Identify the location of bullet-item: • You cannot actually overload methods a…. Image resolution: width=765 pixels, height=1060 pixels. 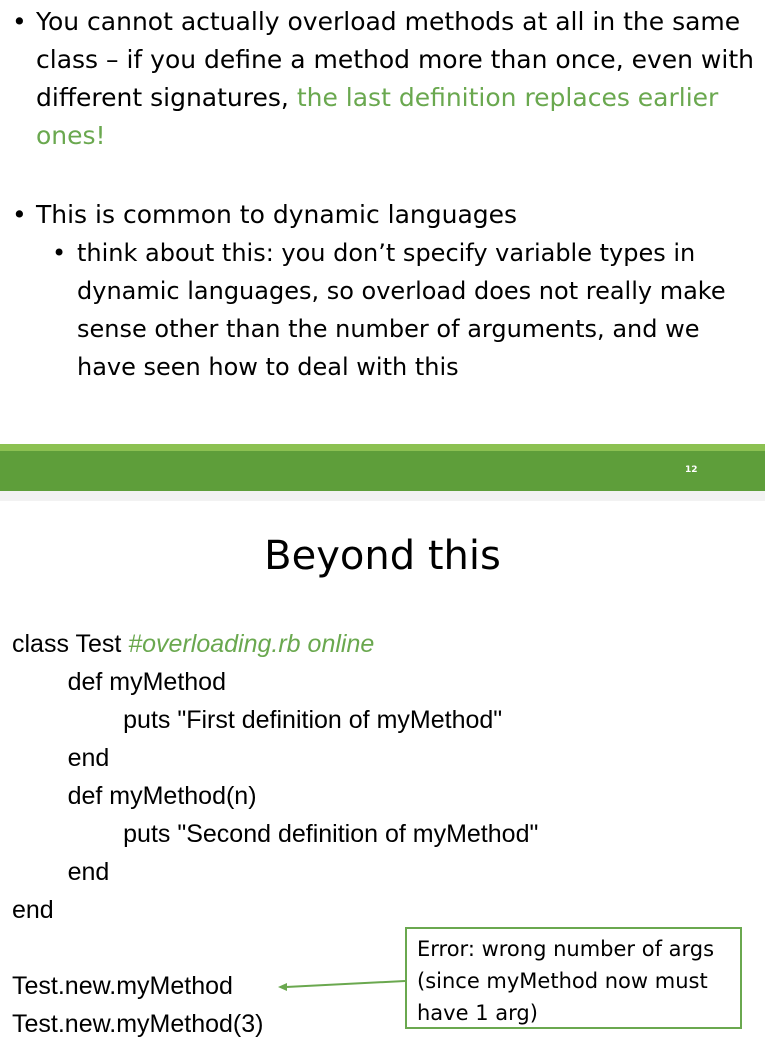
(387, 79).